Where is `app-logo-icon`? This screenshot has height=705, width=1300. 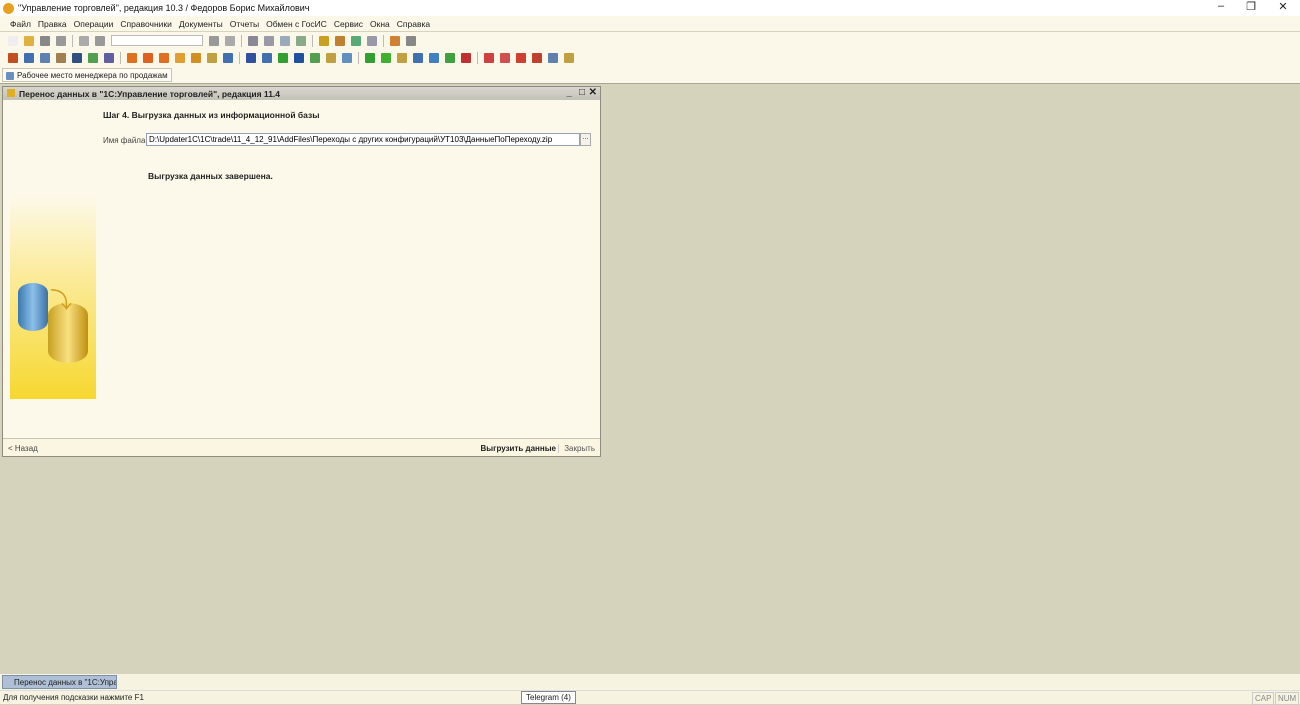
app-logo-icon is located at coordinates (8, 8).